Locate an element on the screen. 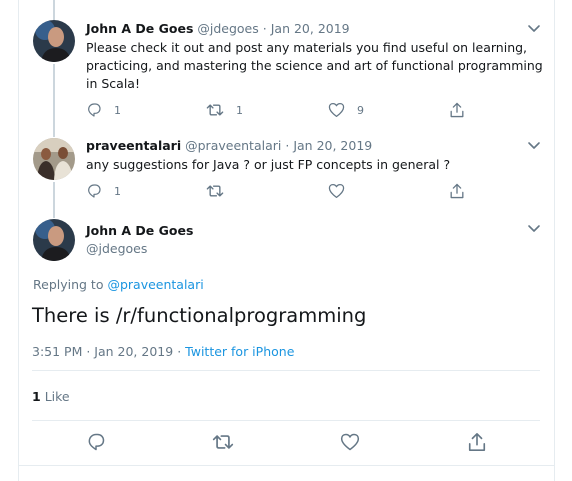  replying-to: Replying to @praveentalari is located at coordinates (118, 284).